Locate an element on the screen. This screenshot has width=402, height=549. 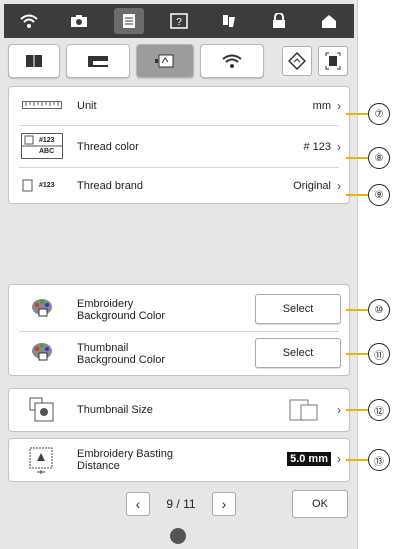
callout-thread-brand: ⑨ is located at coordinates (379, 195).